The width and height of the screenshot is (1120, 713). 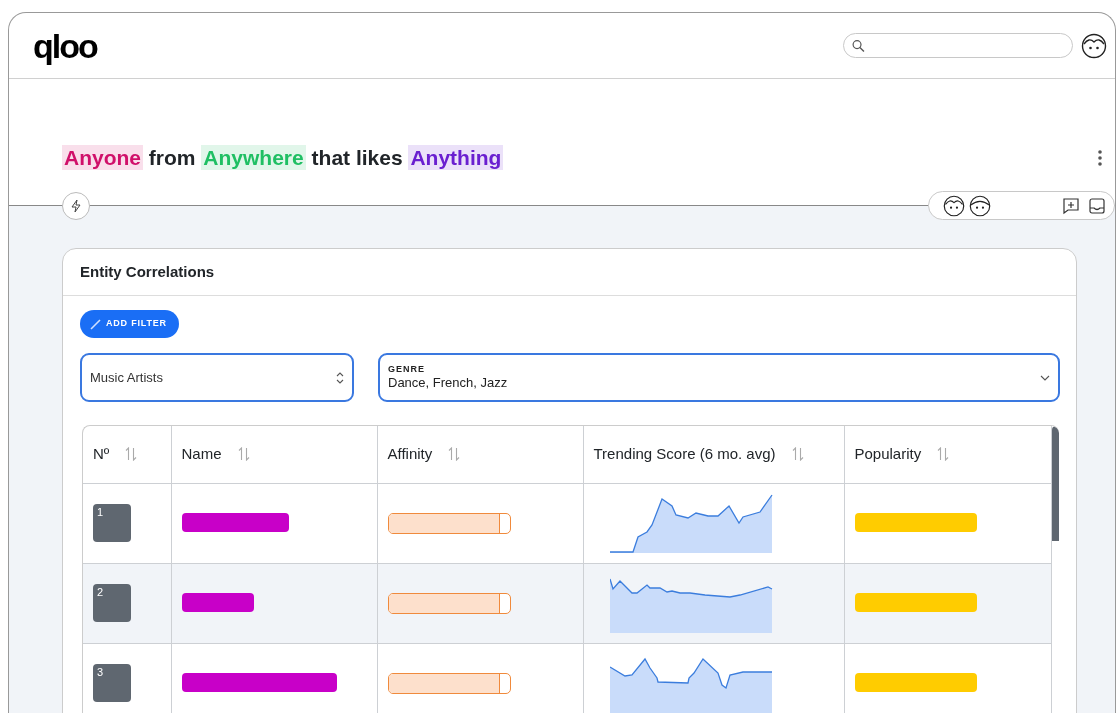 What do you see at coordinates (112, 683) in the screenshot?
I see `rank-badge: 3` at bounding box center [112, 683].